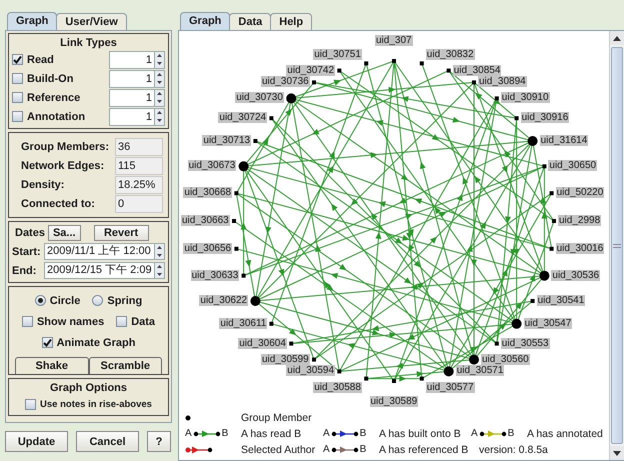 The width and height of the screenshot is (624, 461). What do you see at coordinates (243, 118) in the screenshot?
I see `node-label: uid_30724` at bounding box center [243, 118].